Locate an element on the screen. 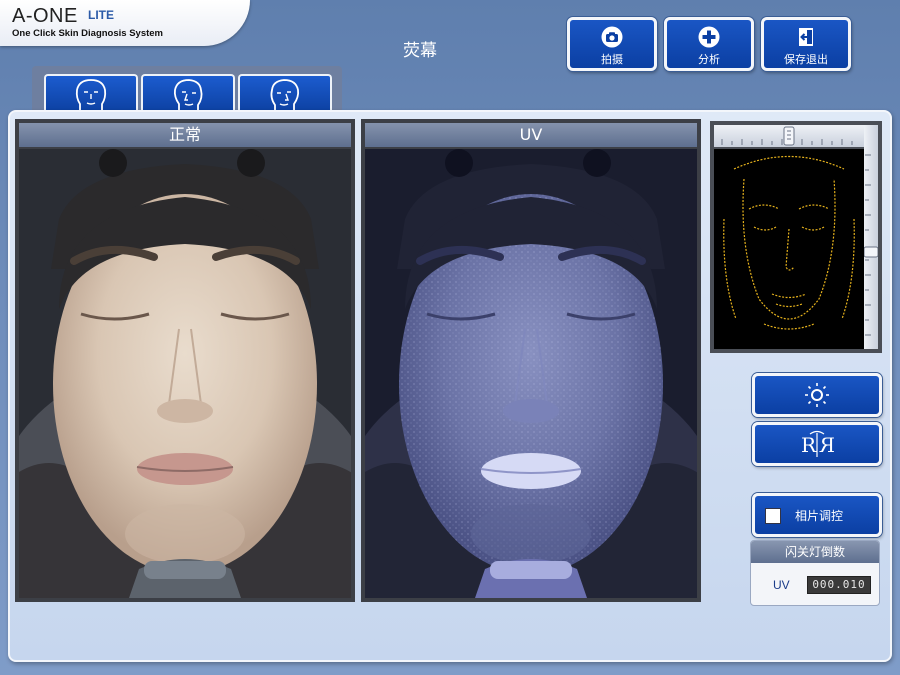 The height and width of the screenshot is (675, 900). vertical-adjust-slider is located at coordinates (871, 237).